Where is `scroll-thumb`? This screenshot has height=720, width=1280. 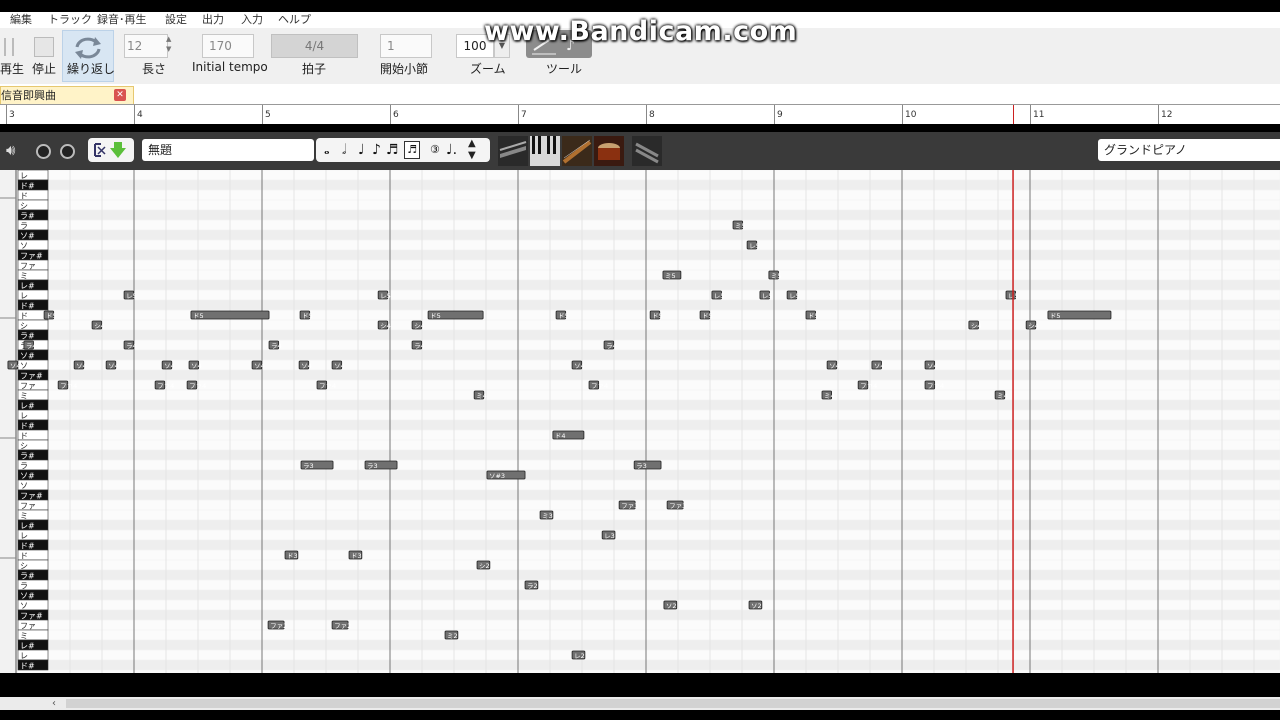 scroll-thumb is located at coordinates (673, 703).